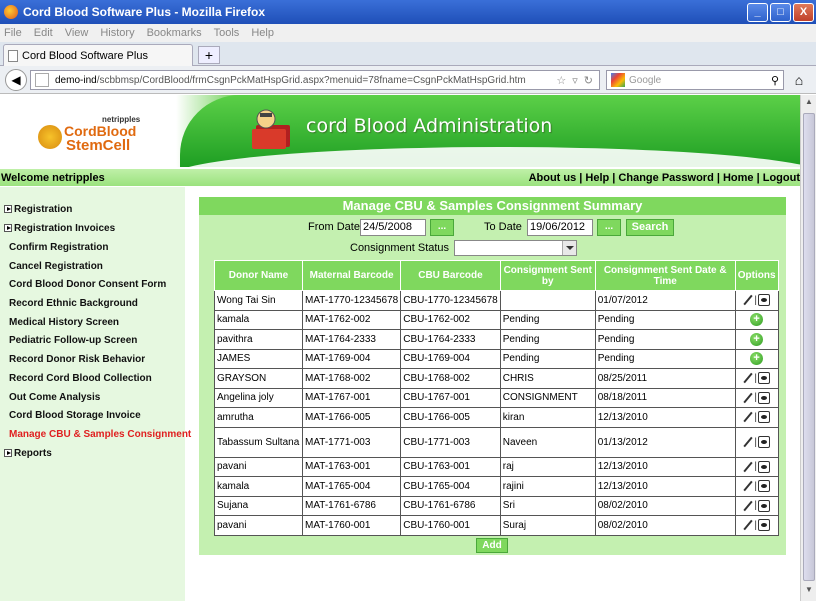 This screenshot has width=816, height=601. I want to click on sidebar-item-manage-consignment: Manage CBU & Samples Consignment, so click(100, 434).